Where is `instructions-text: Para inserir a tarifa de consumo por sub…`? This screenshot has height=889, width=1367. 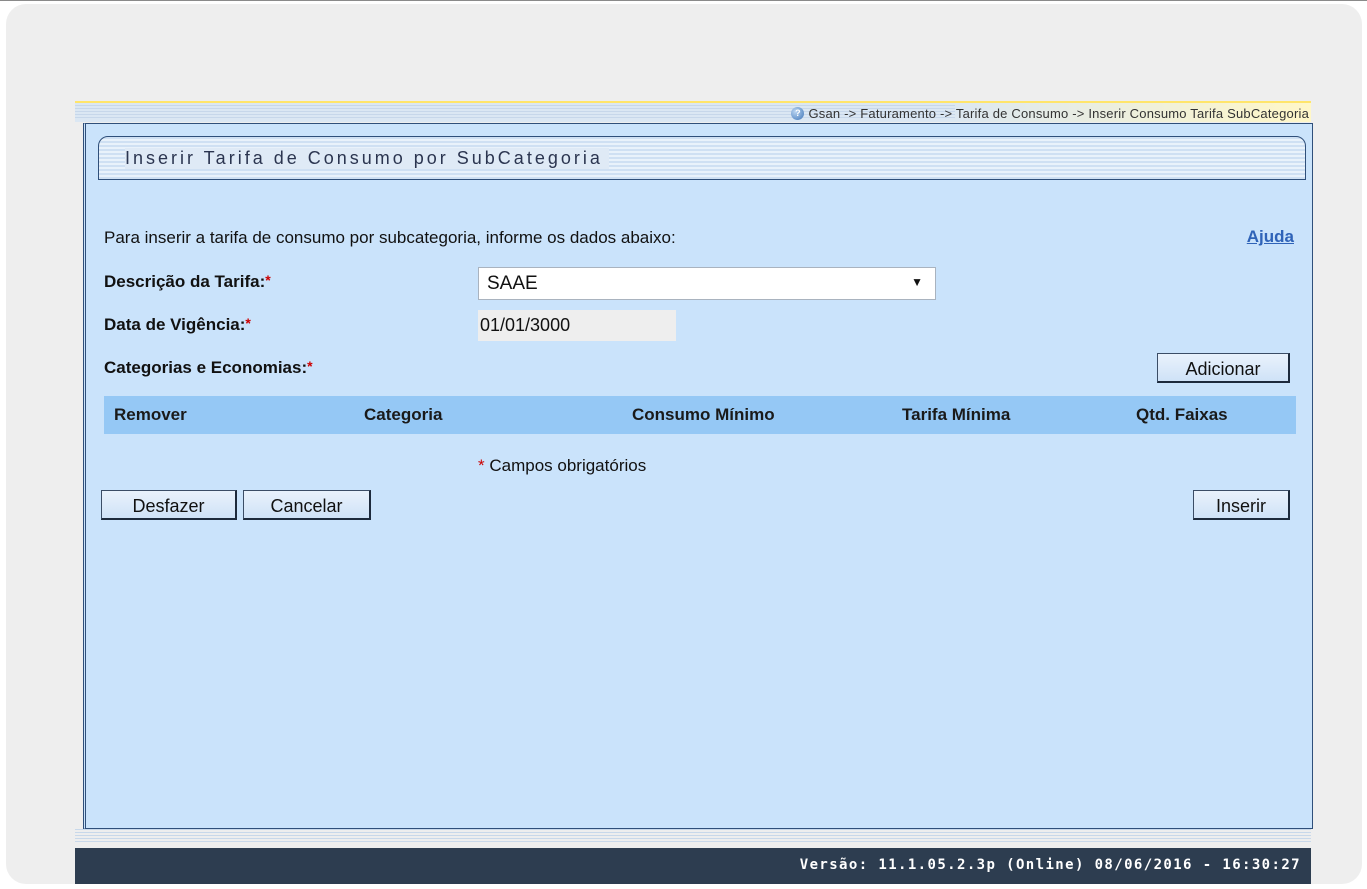
instructions-text: Para inserir a tarifa de consumo por sub… is located at coordinates (390, 237).